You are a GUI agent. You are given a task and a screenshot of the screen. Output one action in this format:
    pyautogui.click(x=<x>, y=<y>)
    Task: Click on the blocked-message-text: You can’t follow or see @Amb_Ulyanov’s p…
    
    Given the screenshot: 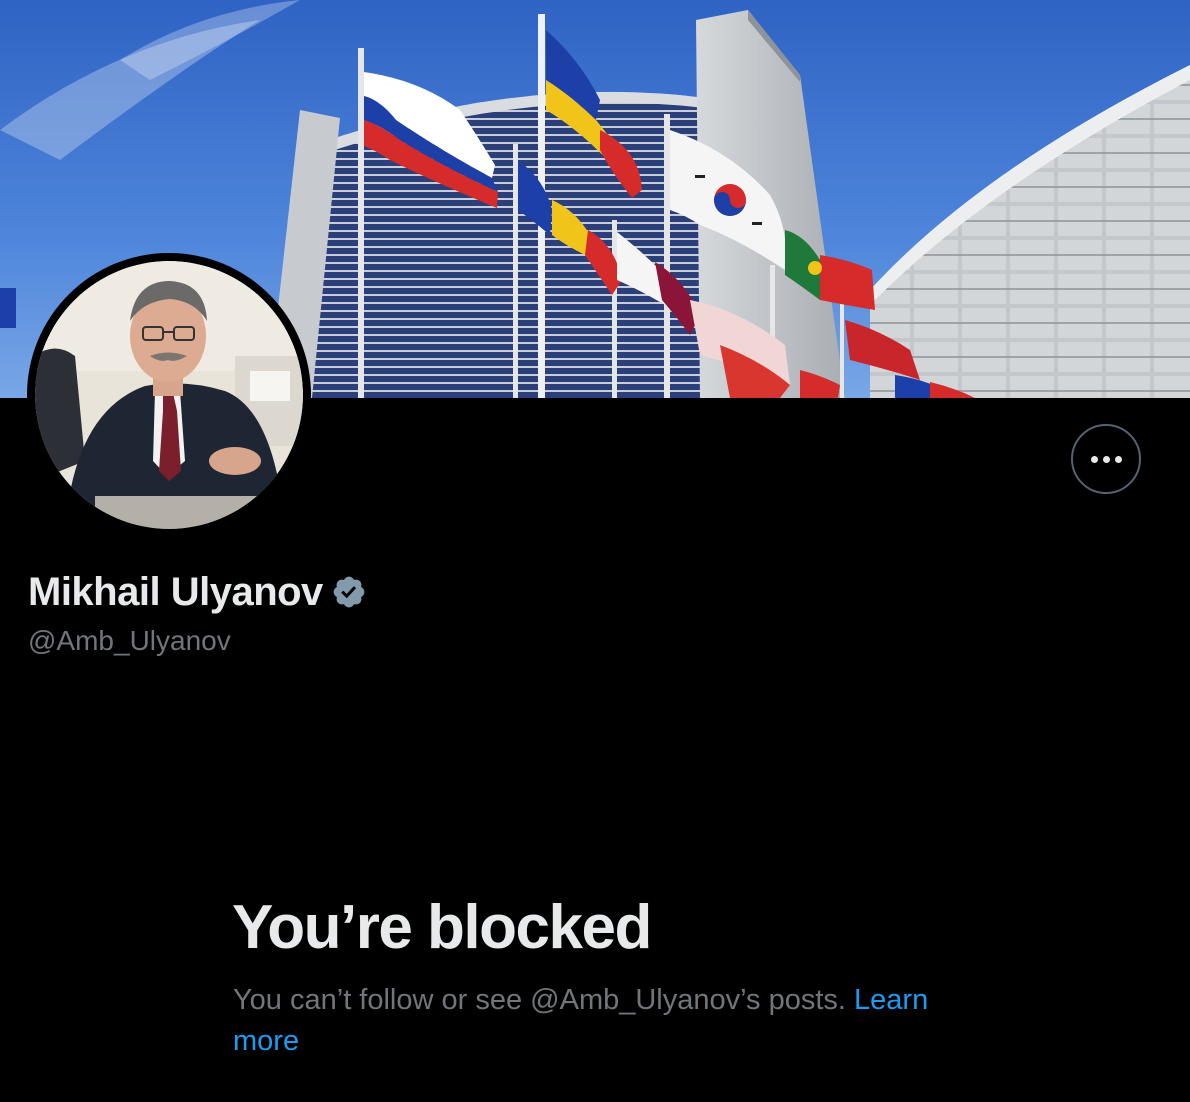 What is the action you would take?
    pyautogui.click(x=539, y=1000)
    